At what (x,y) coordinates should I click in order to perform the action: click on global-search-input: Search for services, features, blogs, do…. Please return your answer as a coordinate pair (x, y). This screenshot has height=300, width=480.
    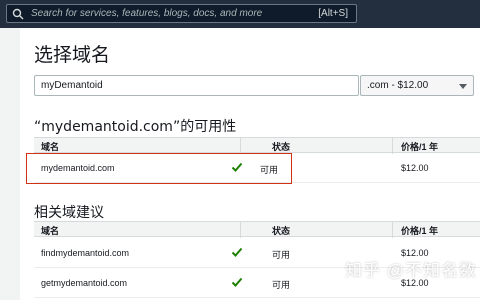
    Looking at the image, I should click on (181, 13).